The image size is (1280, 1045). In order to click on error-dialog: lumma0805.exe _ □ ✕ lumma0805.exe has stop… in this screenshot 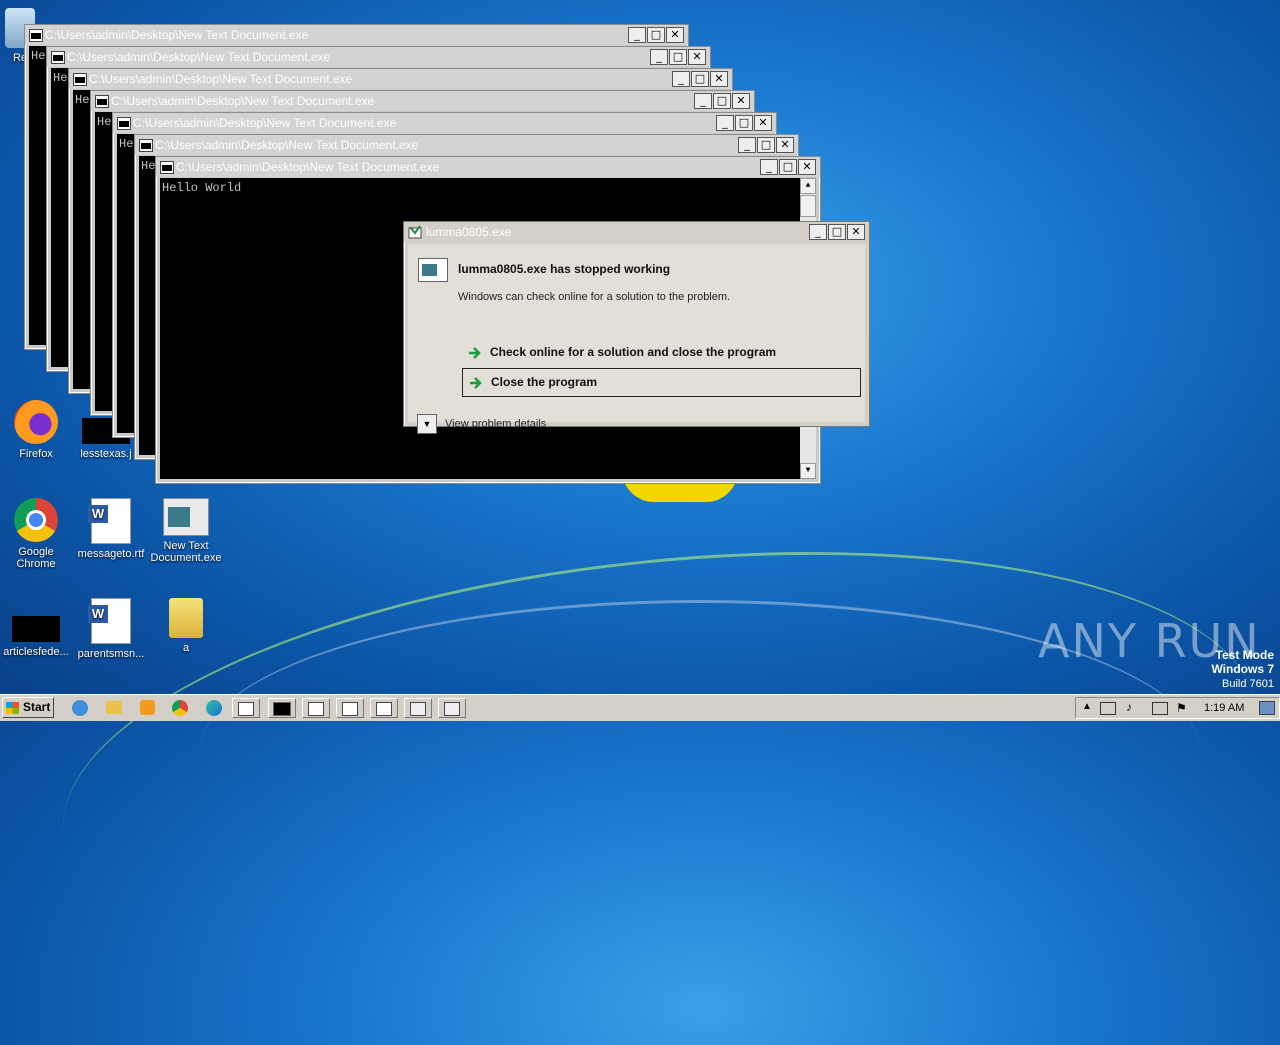, I will do `click(636, 327)`.